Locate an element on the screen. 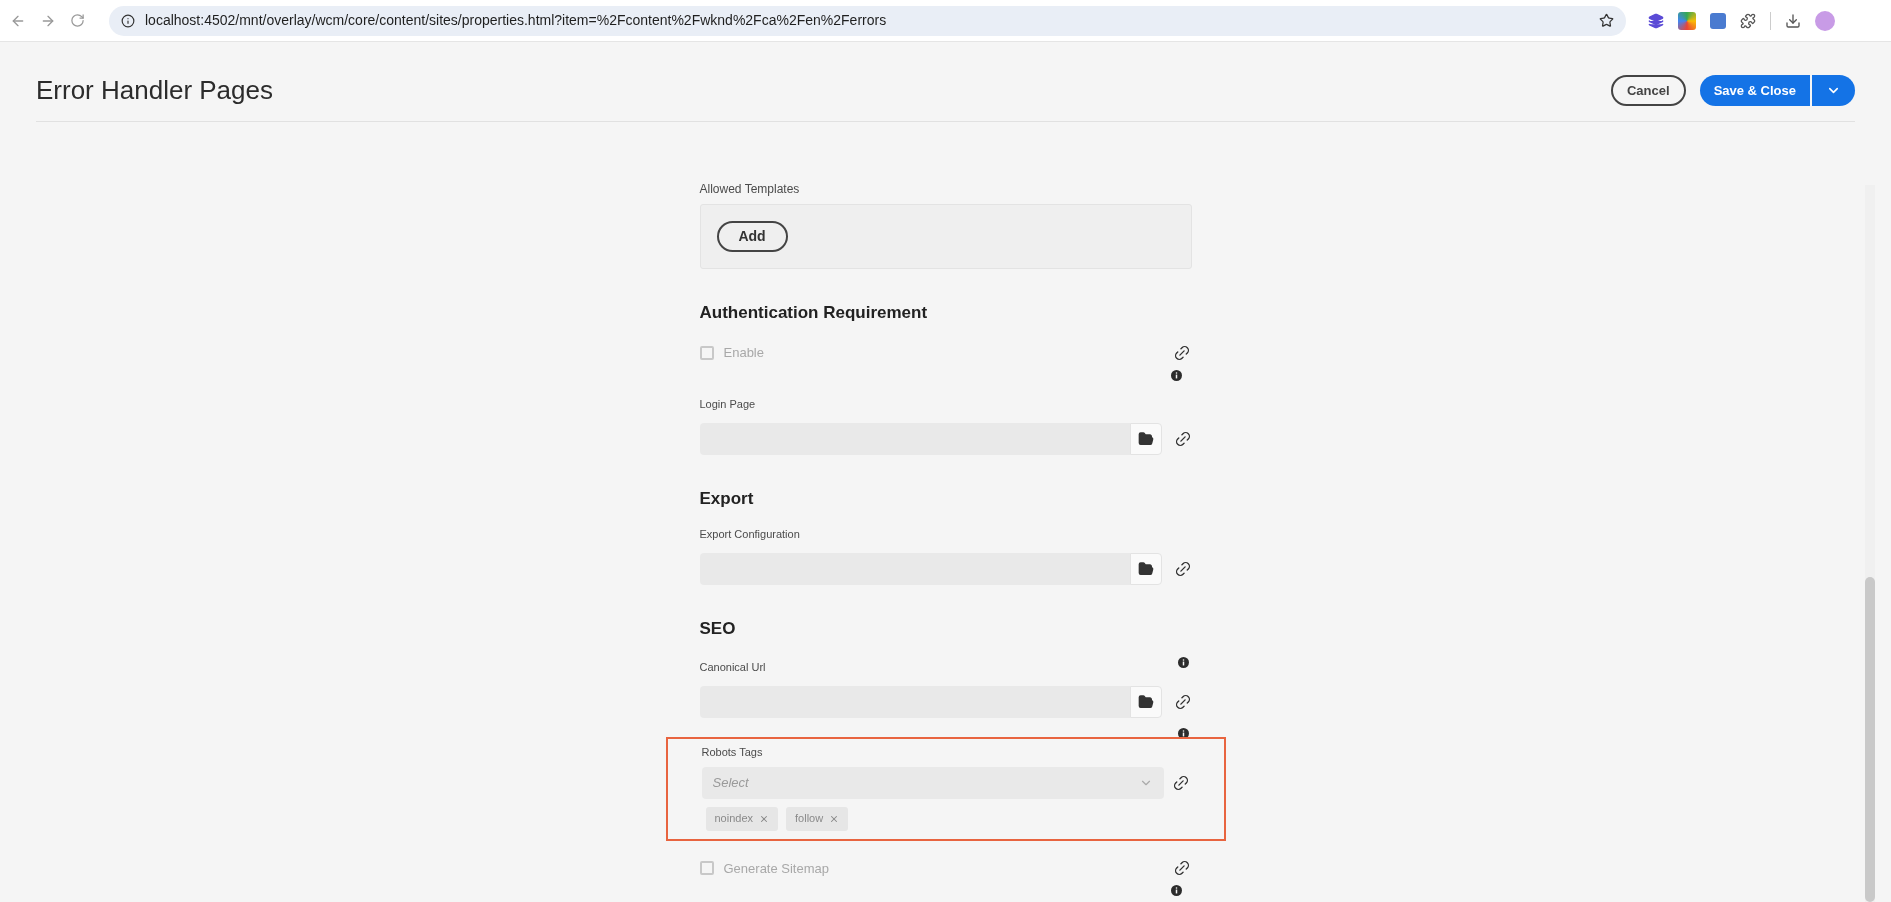 The width and height of the screenshot is (1891, 902). more-actions-button is located at coordinates (1833, 90).